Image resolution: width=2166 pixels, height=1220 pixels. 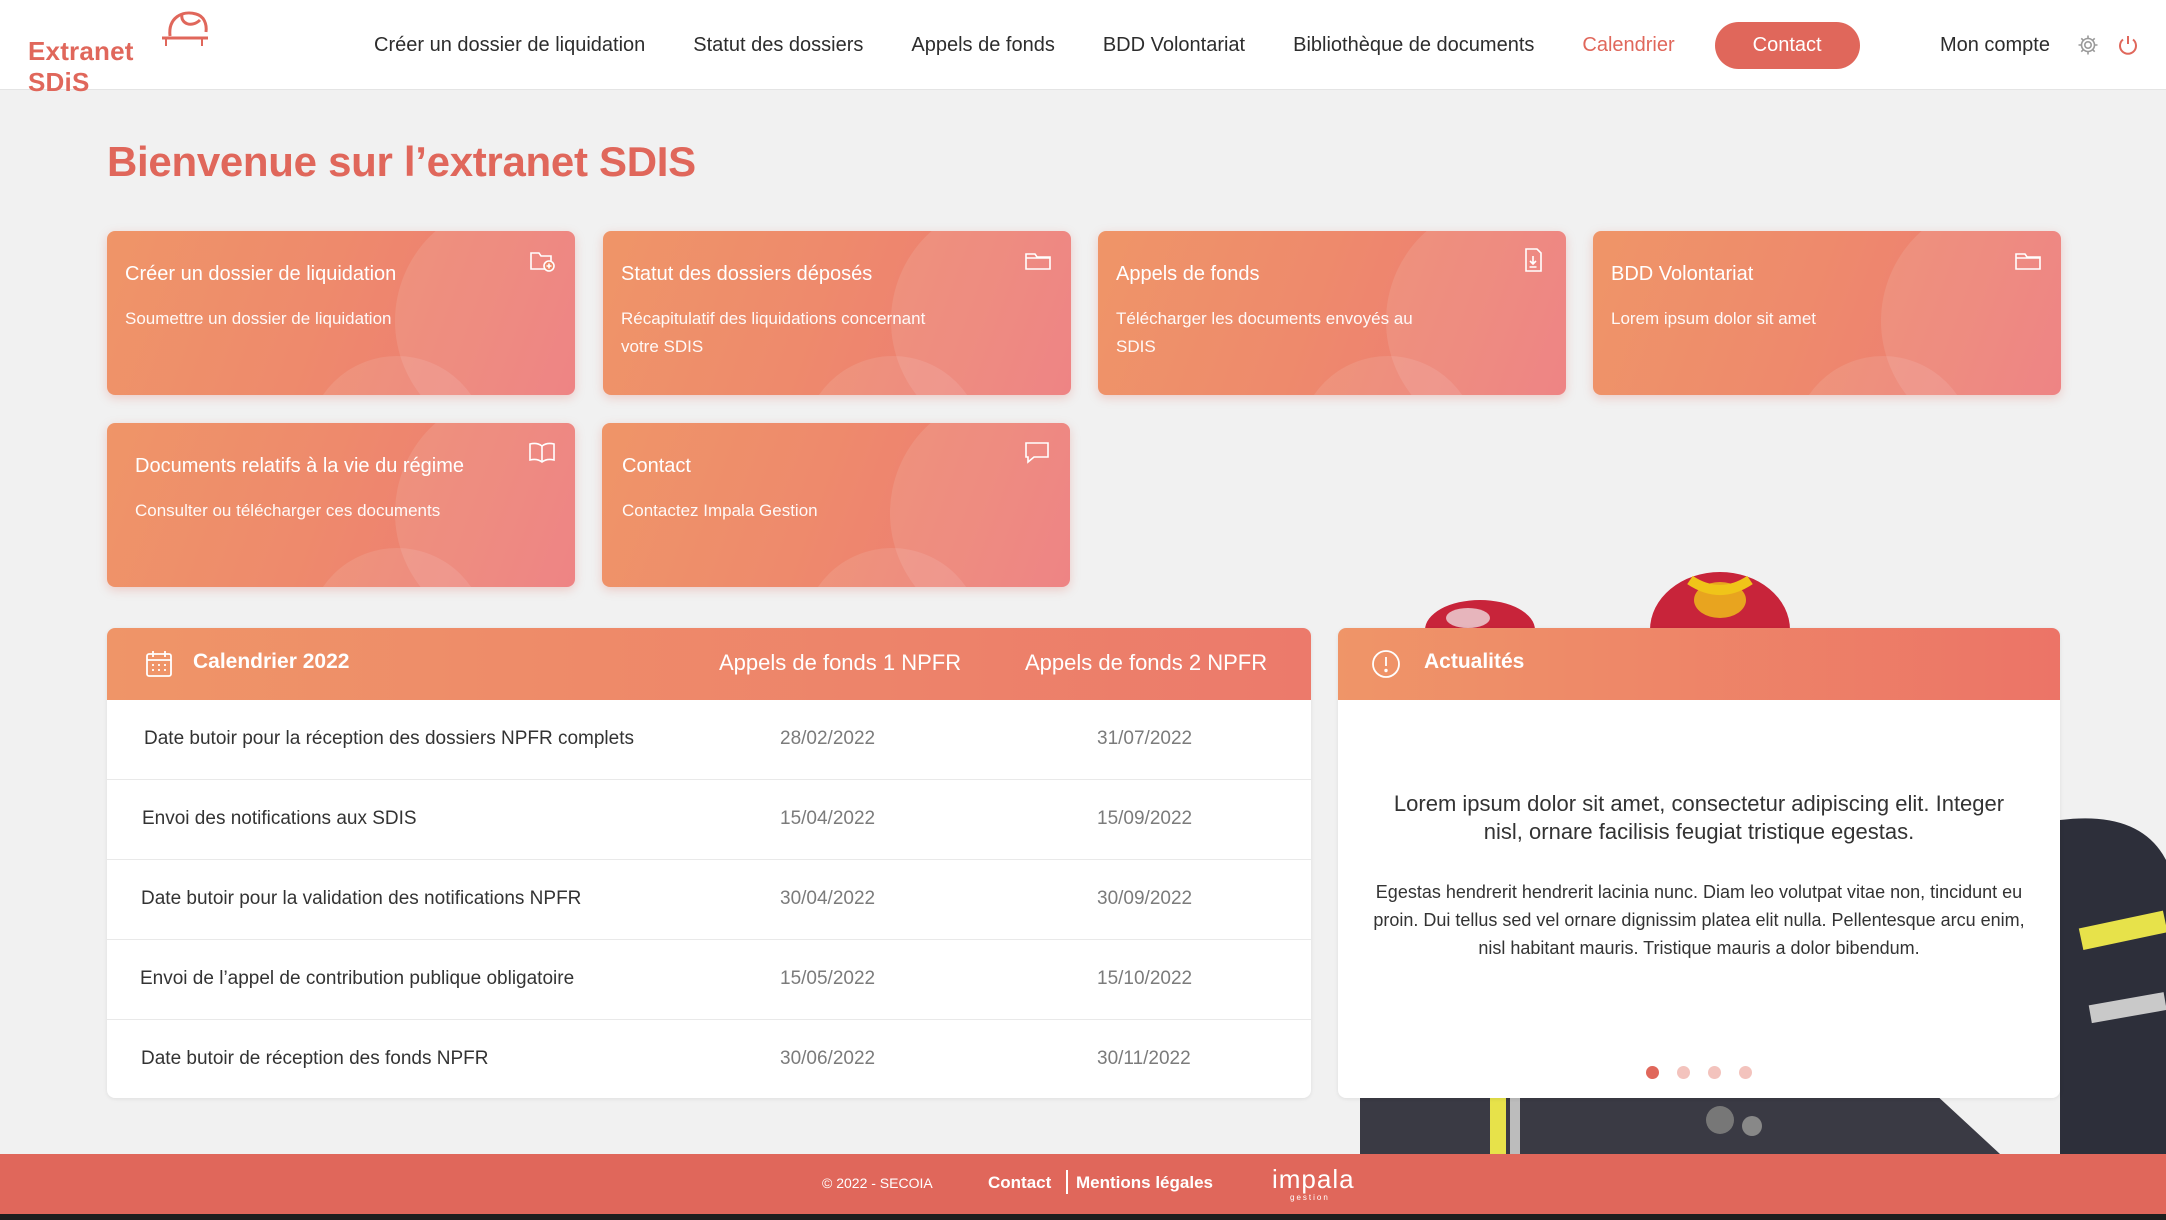 I want to click on date-npfr-2: 15/10/2022, so click(x=1145, y=978).